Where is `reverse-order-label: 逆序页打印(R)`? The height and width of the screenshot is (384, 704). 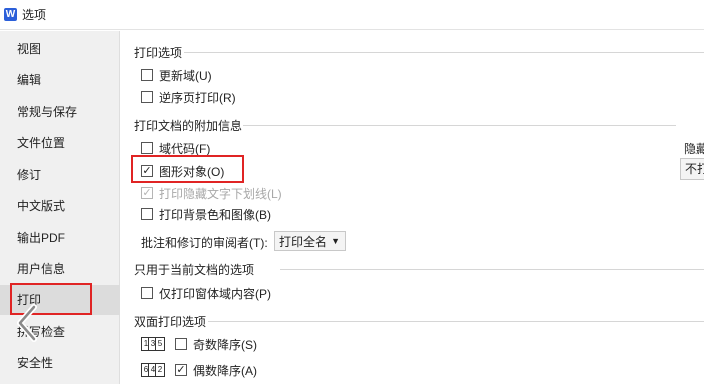 reverse-order-label: 逆序页打印(R) is located at coordinates (197, 97).